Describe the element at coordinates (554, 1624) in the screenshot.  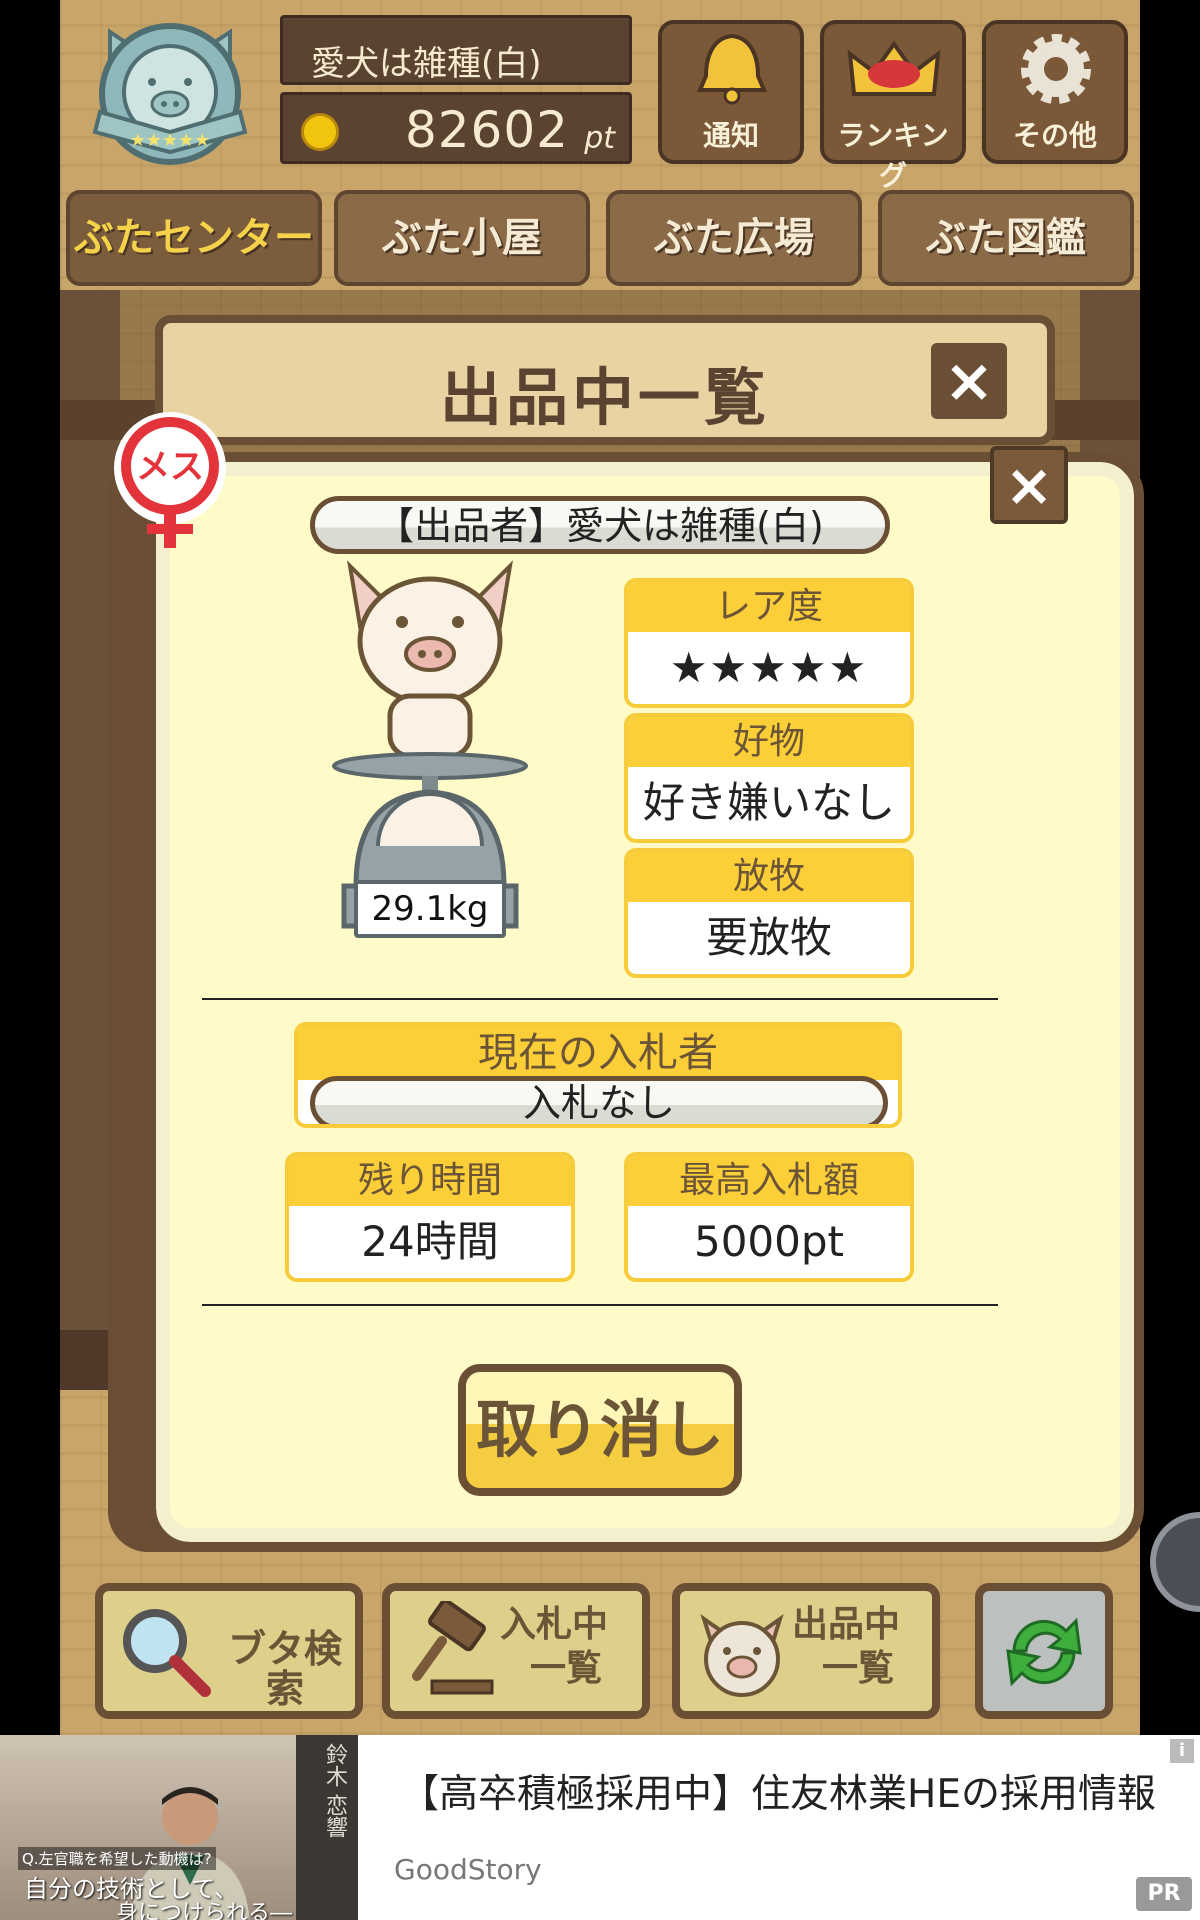
I see `bidding-list-label-line1: 入札中` at that location.